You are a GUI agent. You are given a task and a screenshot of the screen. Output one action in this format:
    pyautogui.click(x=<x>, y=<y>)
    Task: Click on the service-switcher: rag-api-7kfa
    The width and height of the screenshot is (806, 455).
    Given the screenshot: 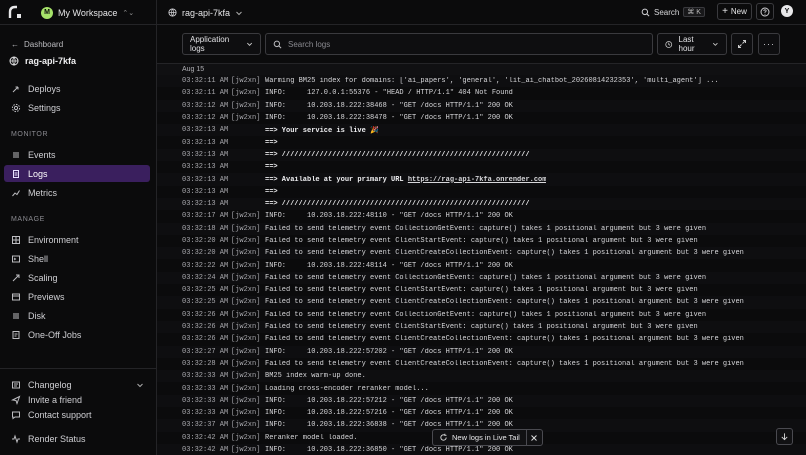 What is the action you would take?
    pyautogui.click(x=205, y=12)
    